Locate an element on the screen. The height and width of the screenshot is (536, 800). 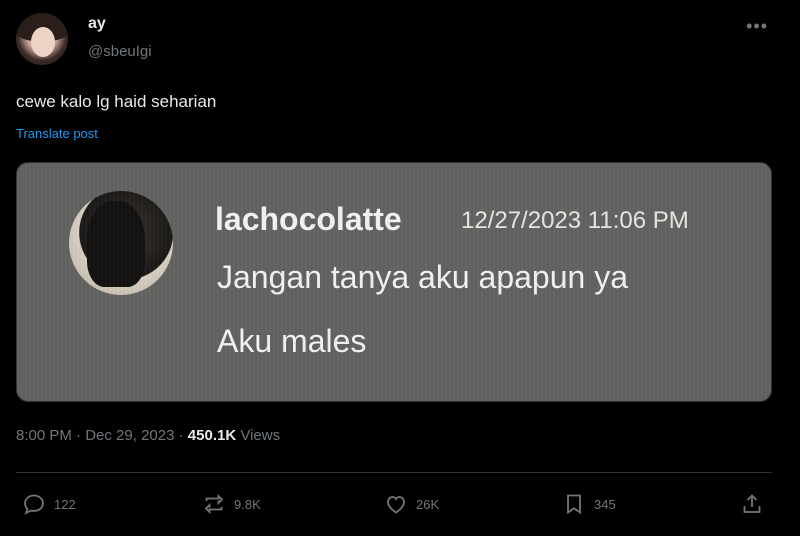
share-icon is located at coordinates (752, 503).